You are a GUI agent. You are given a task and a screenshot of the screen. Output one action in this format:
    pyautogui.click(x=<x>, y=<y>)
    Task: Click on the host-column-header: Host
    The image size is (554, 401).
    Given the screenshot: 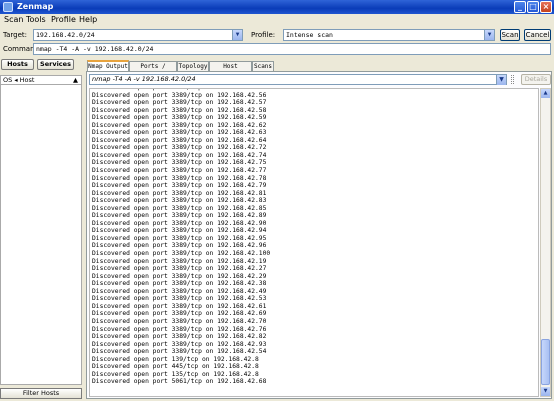 What is the action you would take?
    pyautogui.click(x=27, y=80)
    